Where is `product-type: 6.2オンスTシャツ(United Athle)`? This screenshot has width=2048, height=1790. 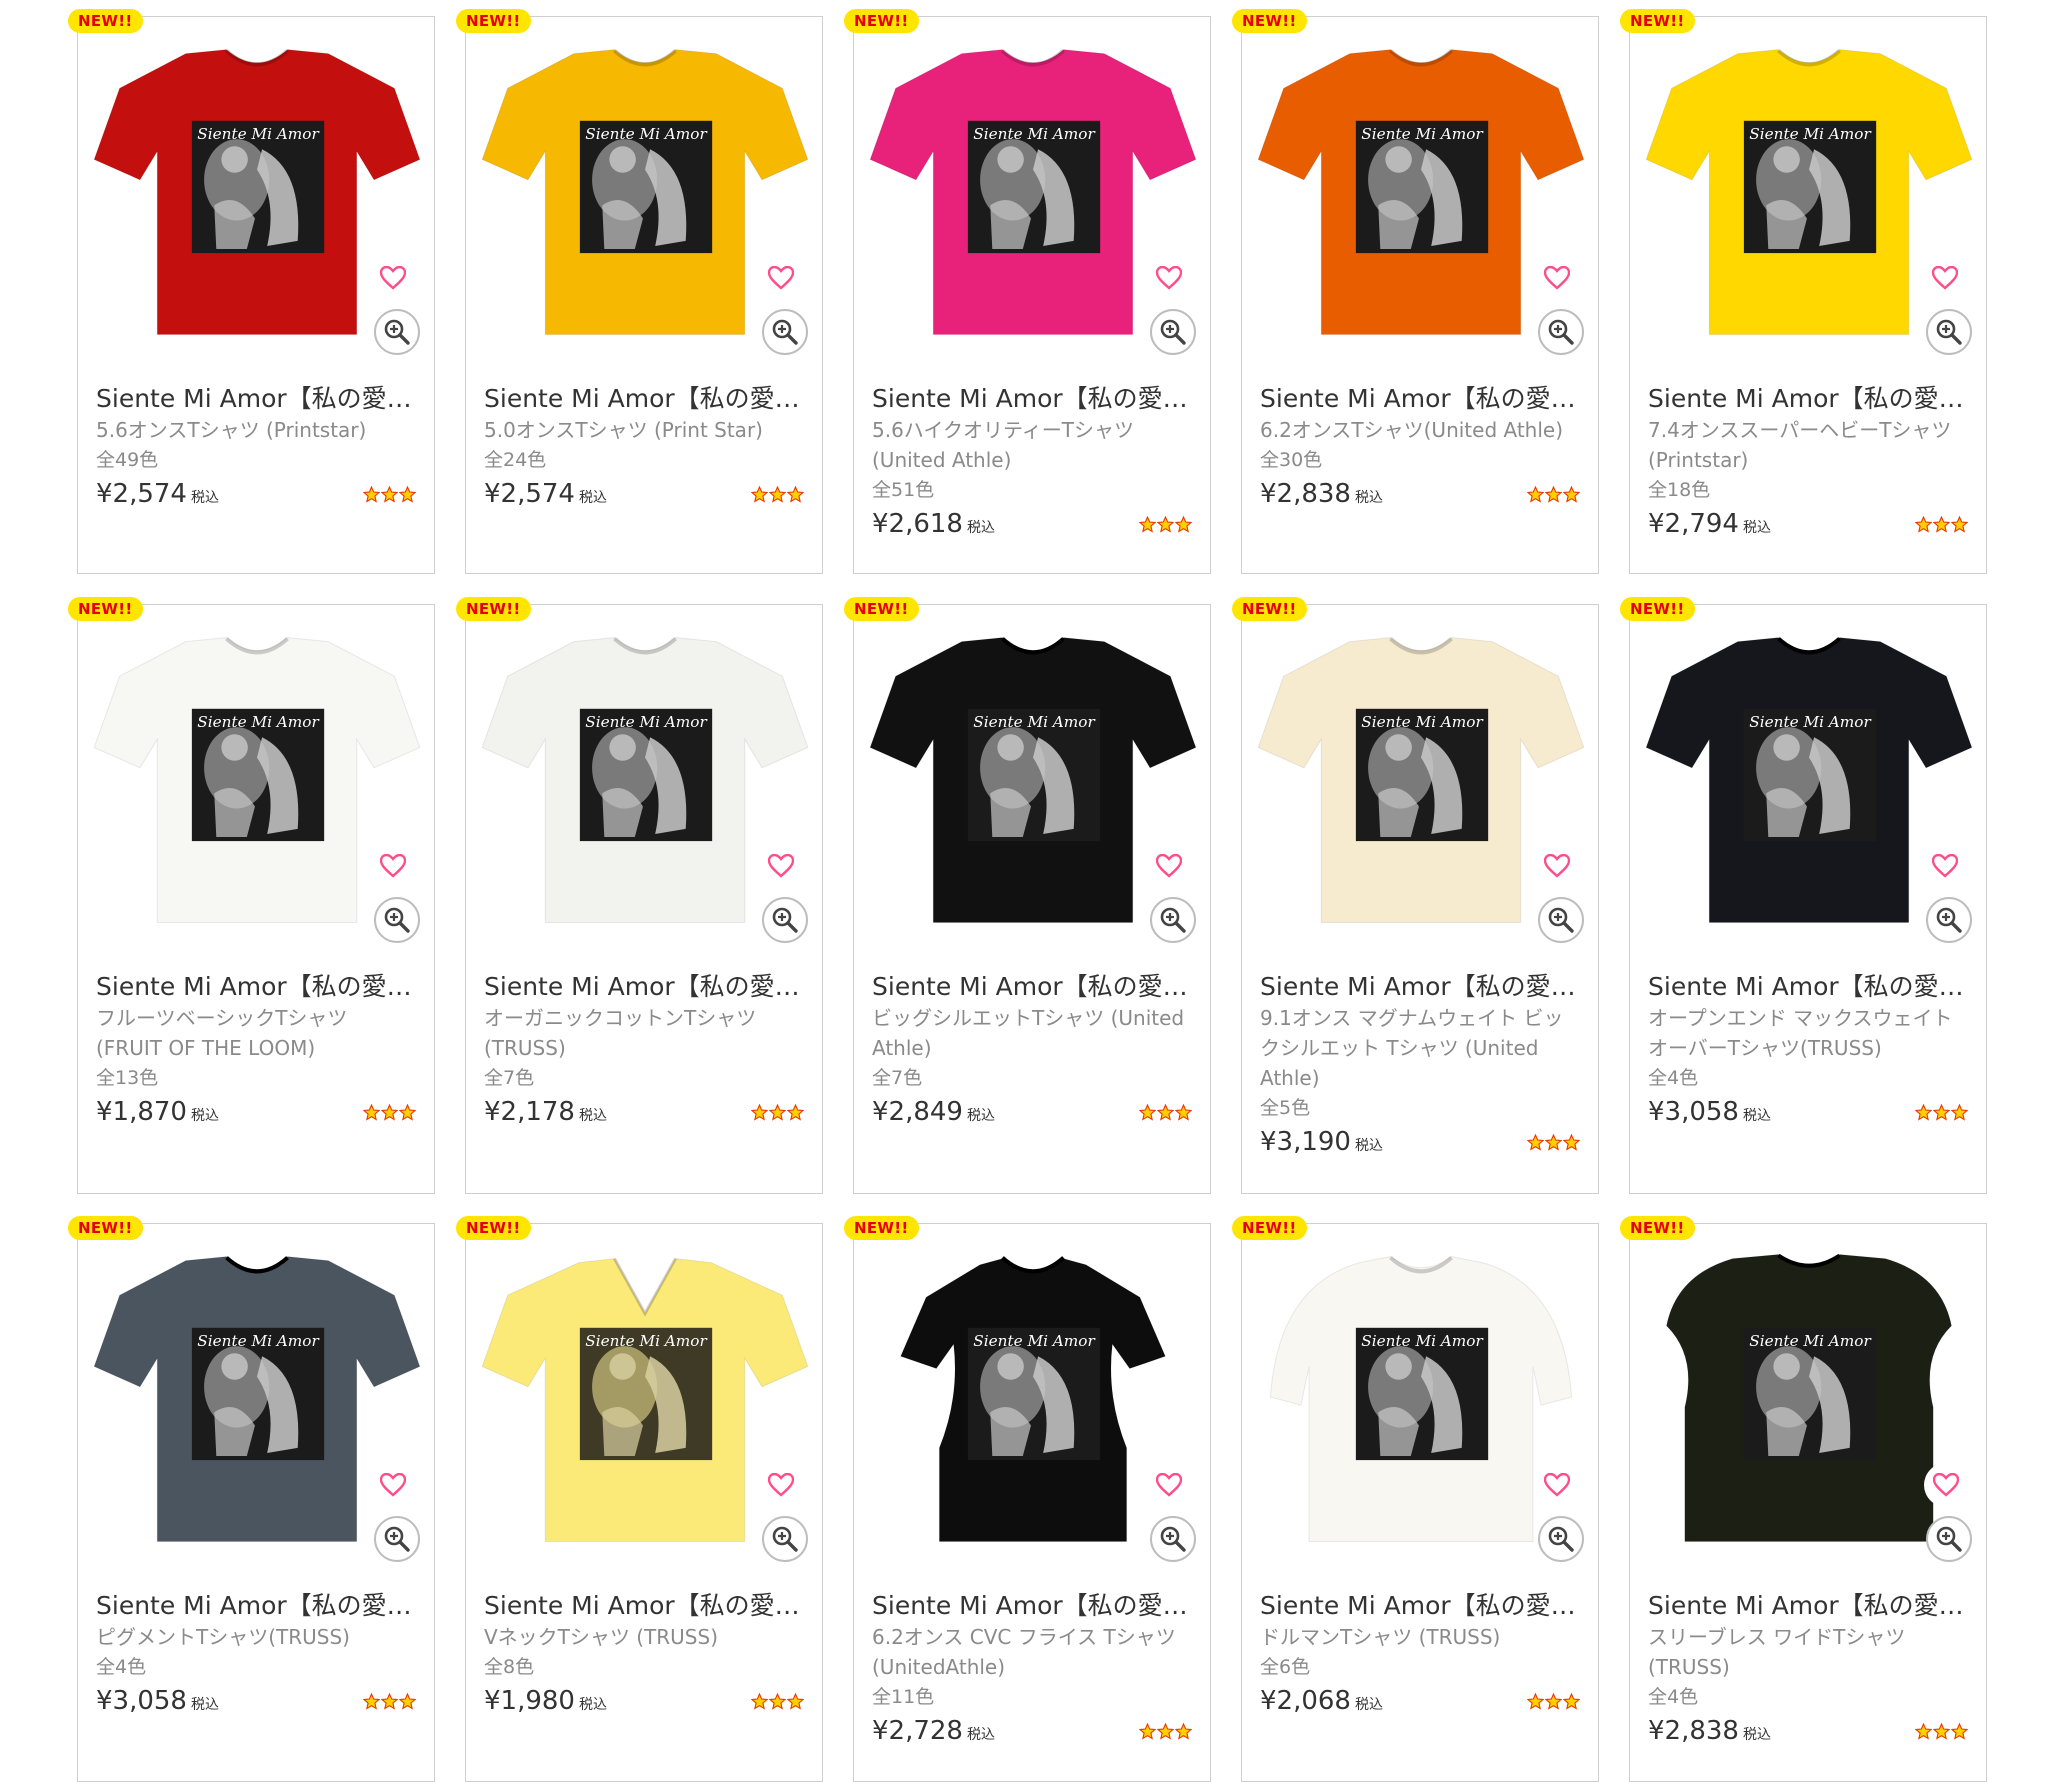
product-type: 6.2オンスTシャツ(United Athle) is located at coordinates (1412, 430).